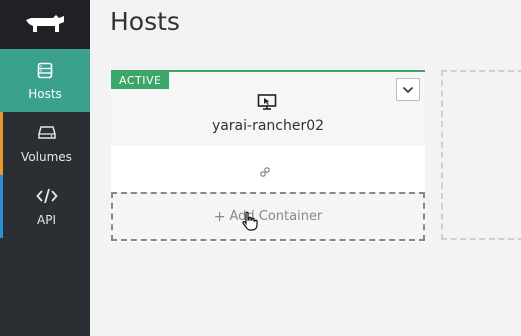 This screenshot has width=521, height=336. What do you see at coordinates (45, 94) in the screenshot?
I see `sidebar-item-label: Hosts` at bounding box center [45, 94].